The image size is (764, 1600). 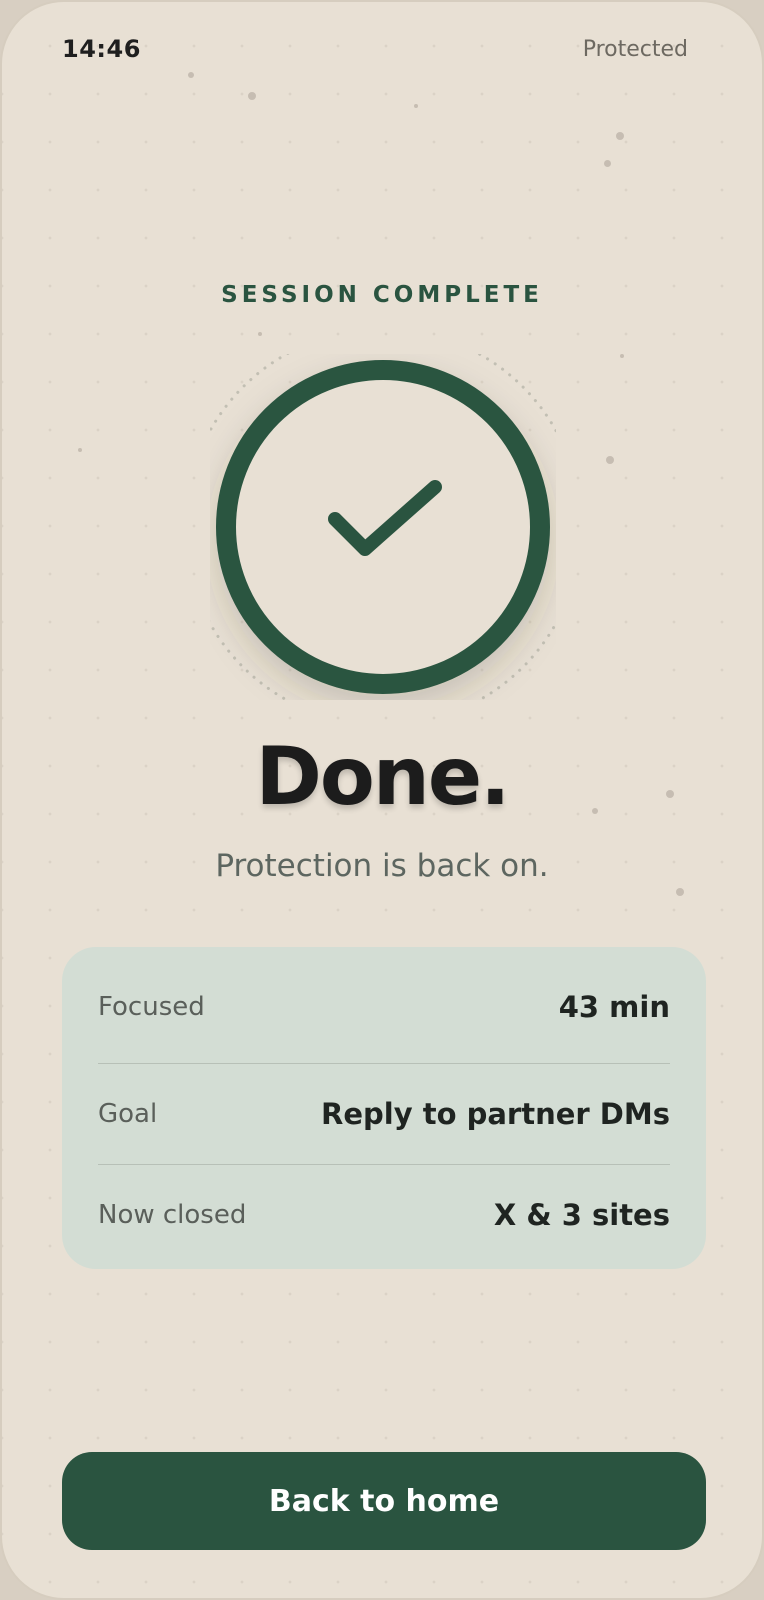 What do you see at coordinates (382, 295) in the screenshot?
I see `session-complete-label: SESSION COMPLETE` at bounding box center [382, 295].